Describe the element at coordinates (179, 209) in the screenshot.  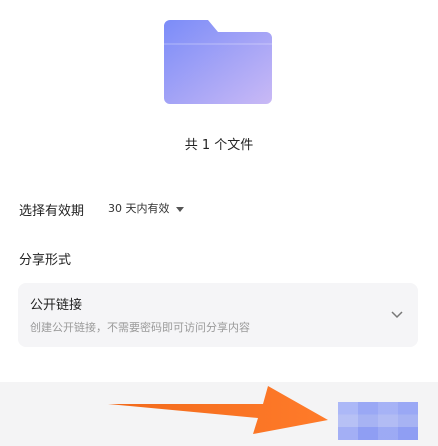
I see `caret-down-icon` at that location.